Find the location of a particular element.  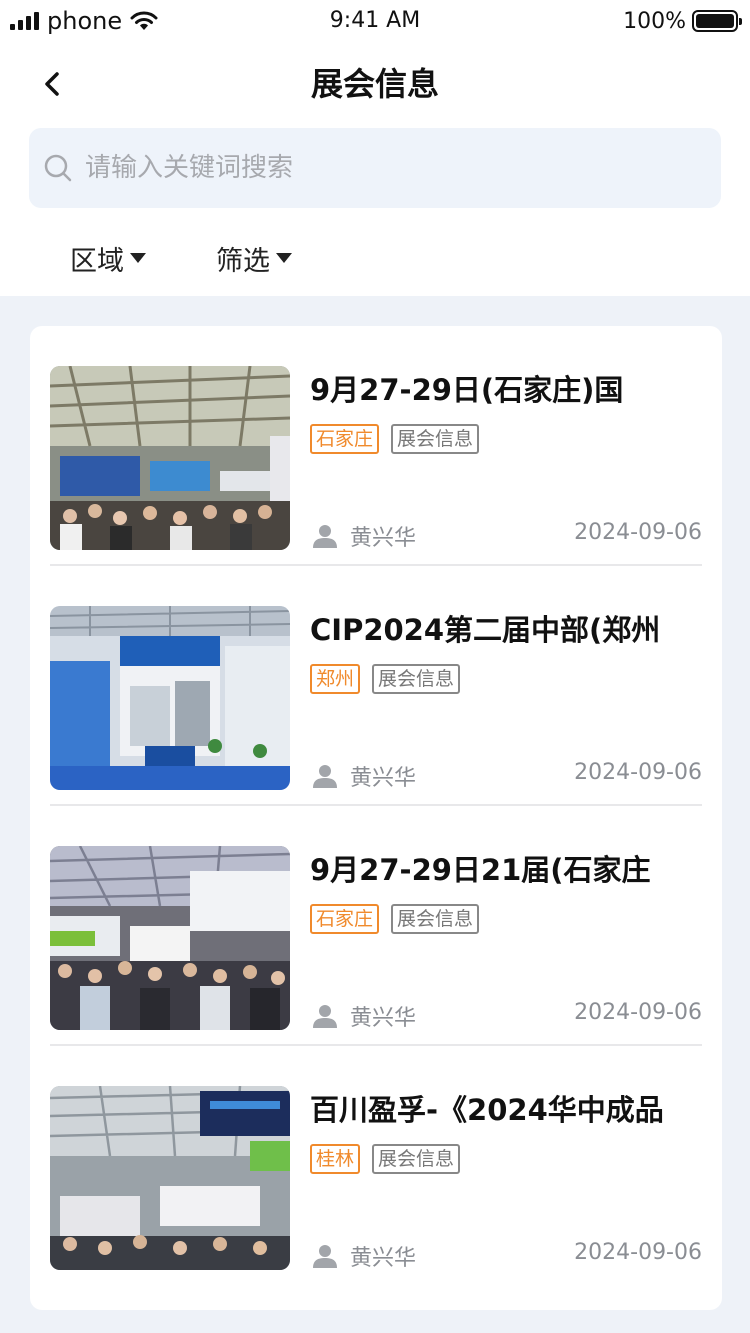

search-icon is located at coordinates (58, 168).